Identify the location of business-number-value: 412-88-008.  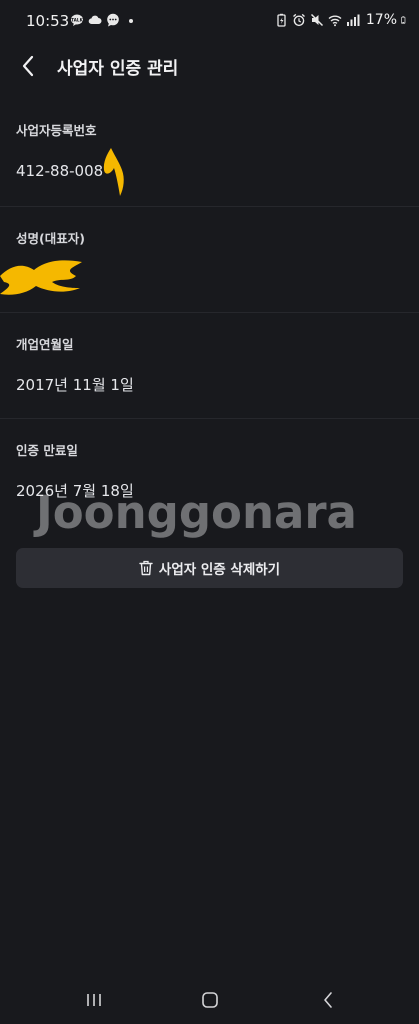
(60, 171).